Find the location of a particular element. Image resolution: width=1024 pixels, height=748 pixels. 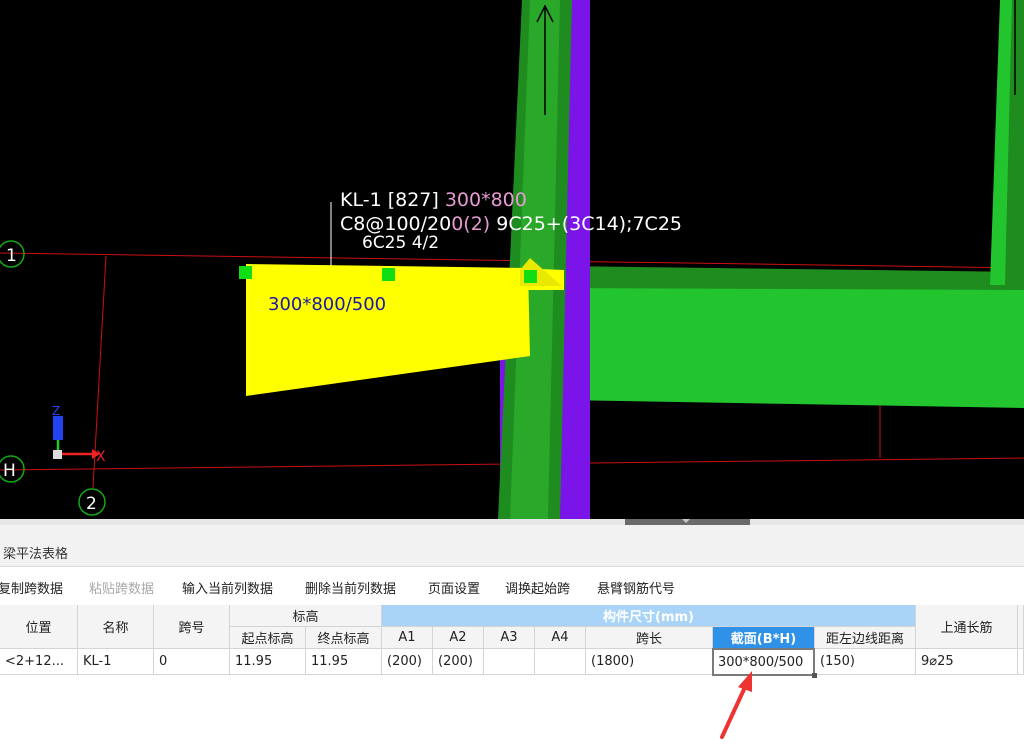

cell-span-no: 0 is located at coordinates (192, 662).